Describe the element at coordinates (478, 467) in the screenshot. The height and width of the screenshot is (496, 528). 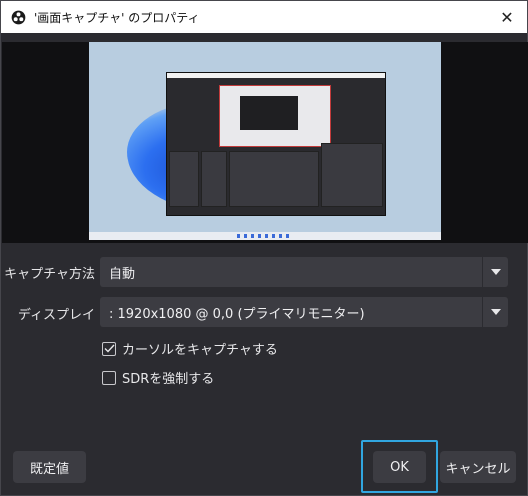
I see `cancel-button: キャンセル` at that location.